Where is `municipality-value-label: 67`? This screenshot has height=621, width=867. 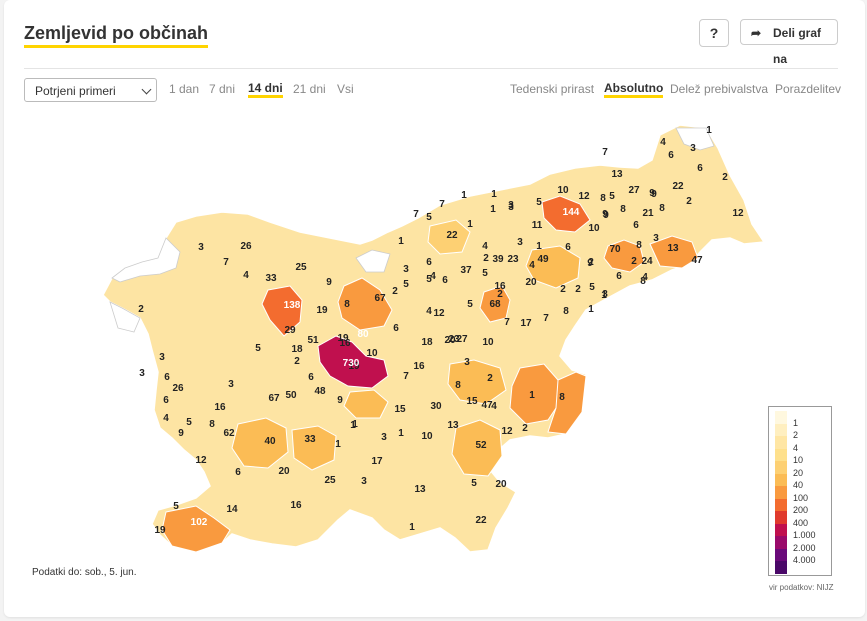 municipality-value-label: 67 is located at coordinates (380, 298).